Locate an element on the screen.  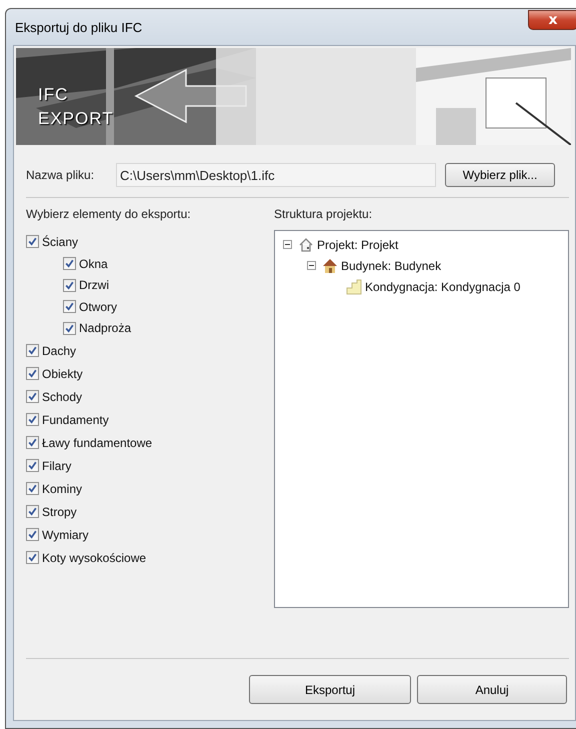
file-name-label: Nazwa pliku: is located at coordinates (60, 175).